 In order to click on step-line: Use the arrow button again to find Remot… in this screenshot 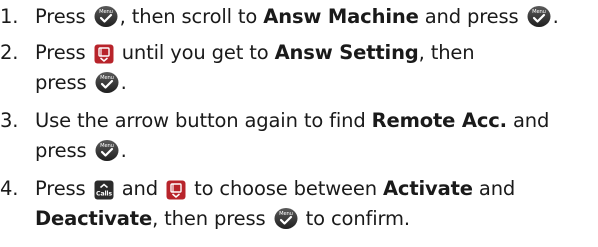, I will do `click(316, 121)`.